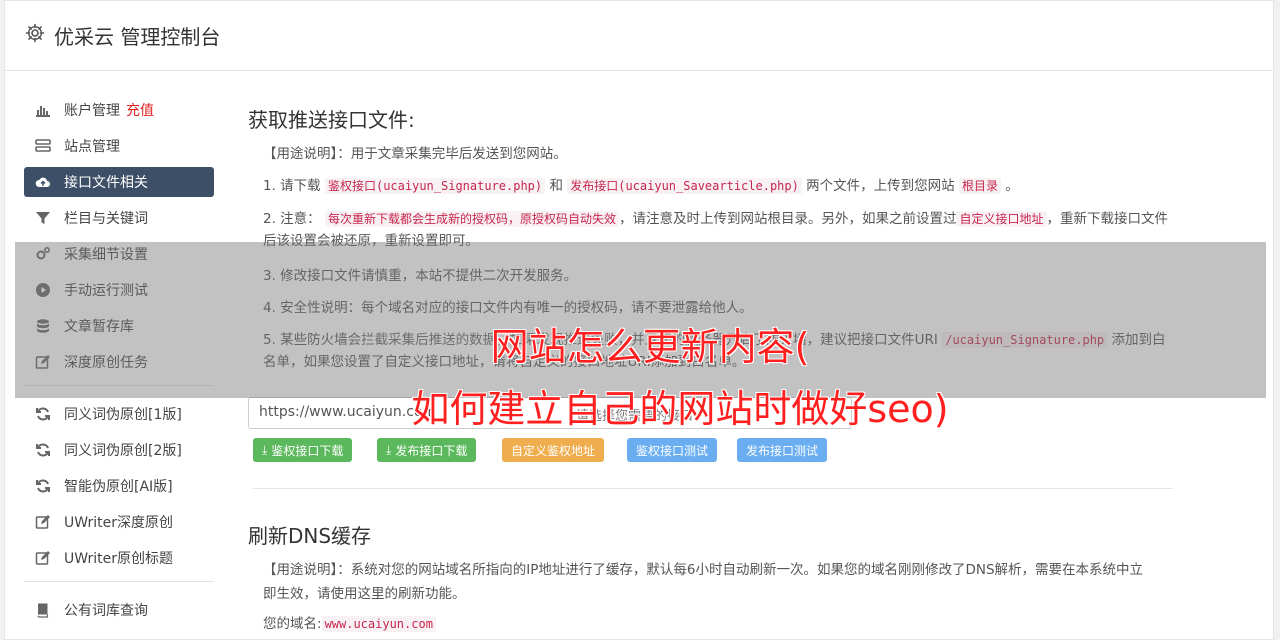 This screenshot has width=1280, height=640. Describe the element at coordinates (106, 611) in the screenshot. I see `sidebar-item-label: 公有词库查询` at that location.